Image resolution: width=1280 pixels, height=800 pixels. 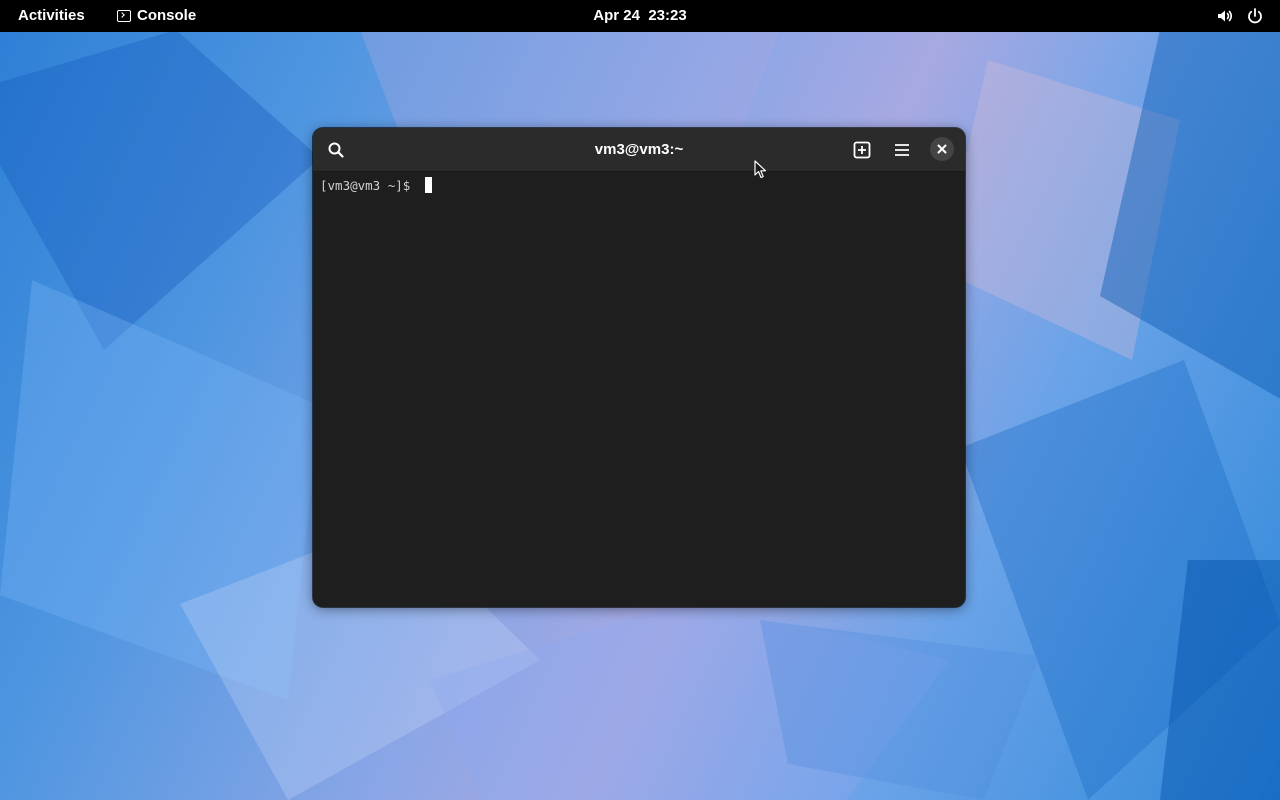 What do you see at coordinates (639, 185) in the screenshot?
I see `prompt-line: [vm3@vm3 ~]$` at bounding box center [639, 185].